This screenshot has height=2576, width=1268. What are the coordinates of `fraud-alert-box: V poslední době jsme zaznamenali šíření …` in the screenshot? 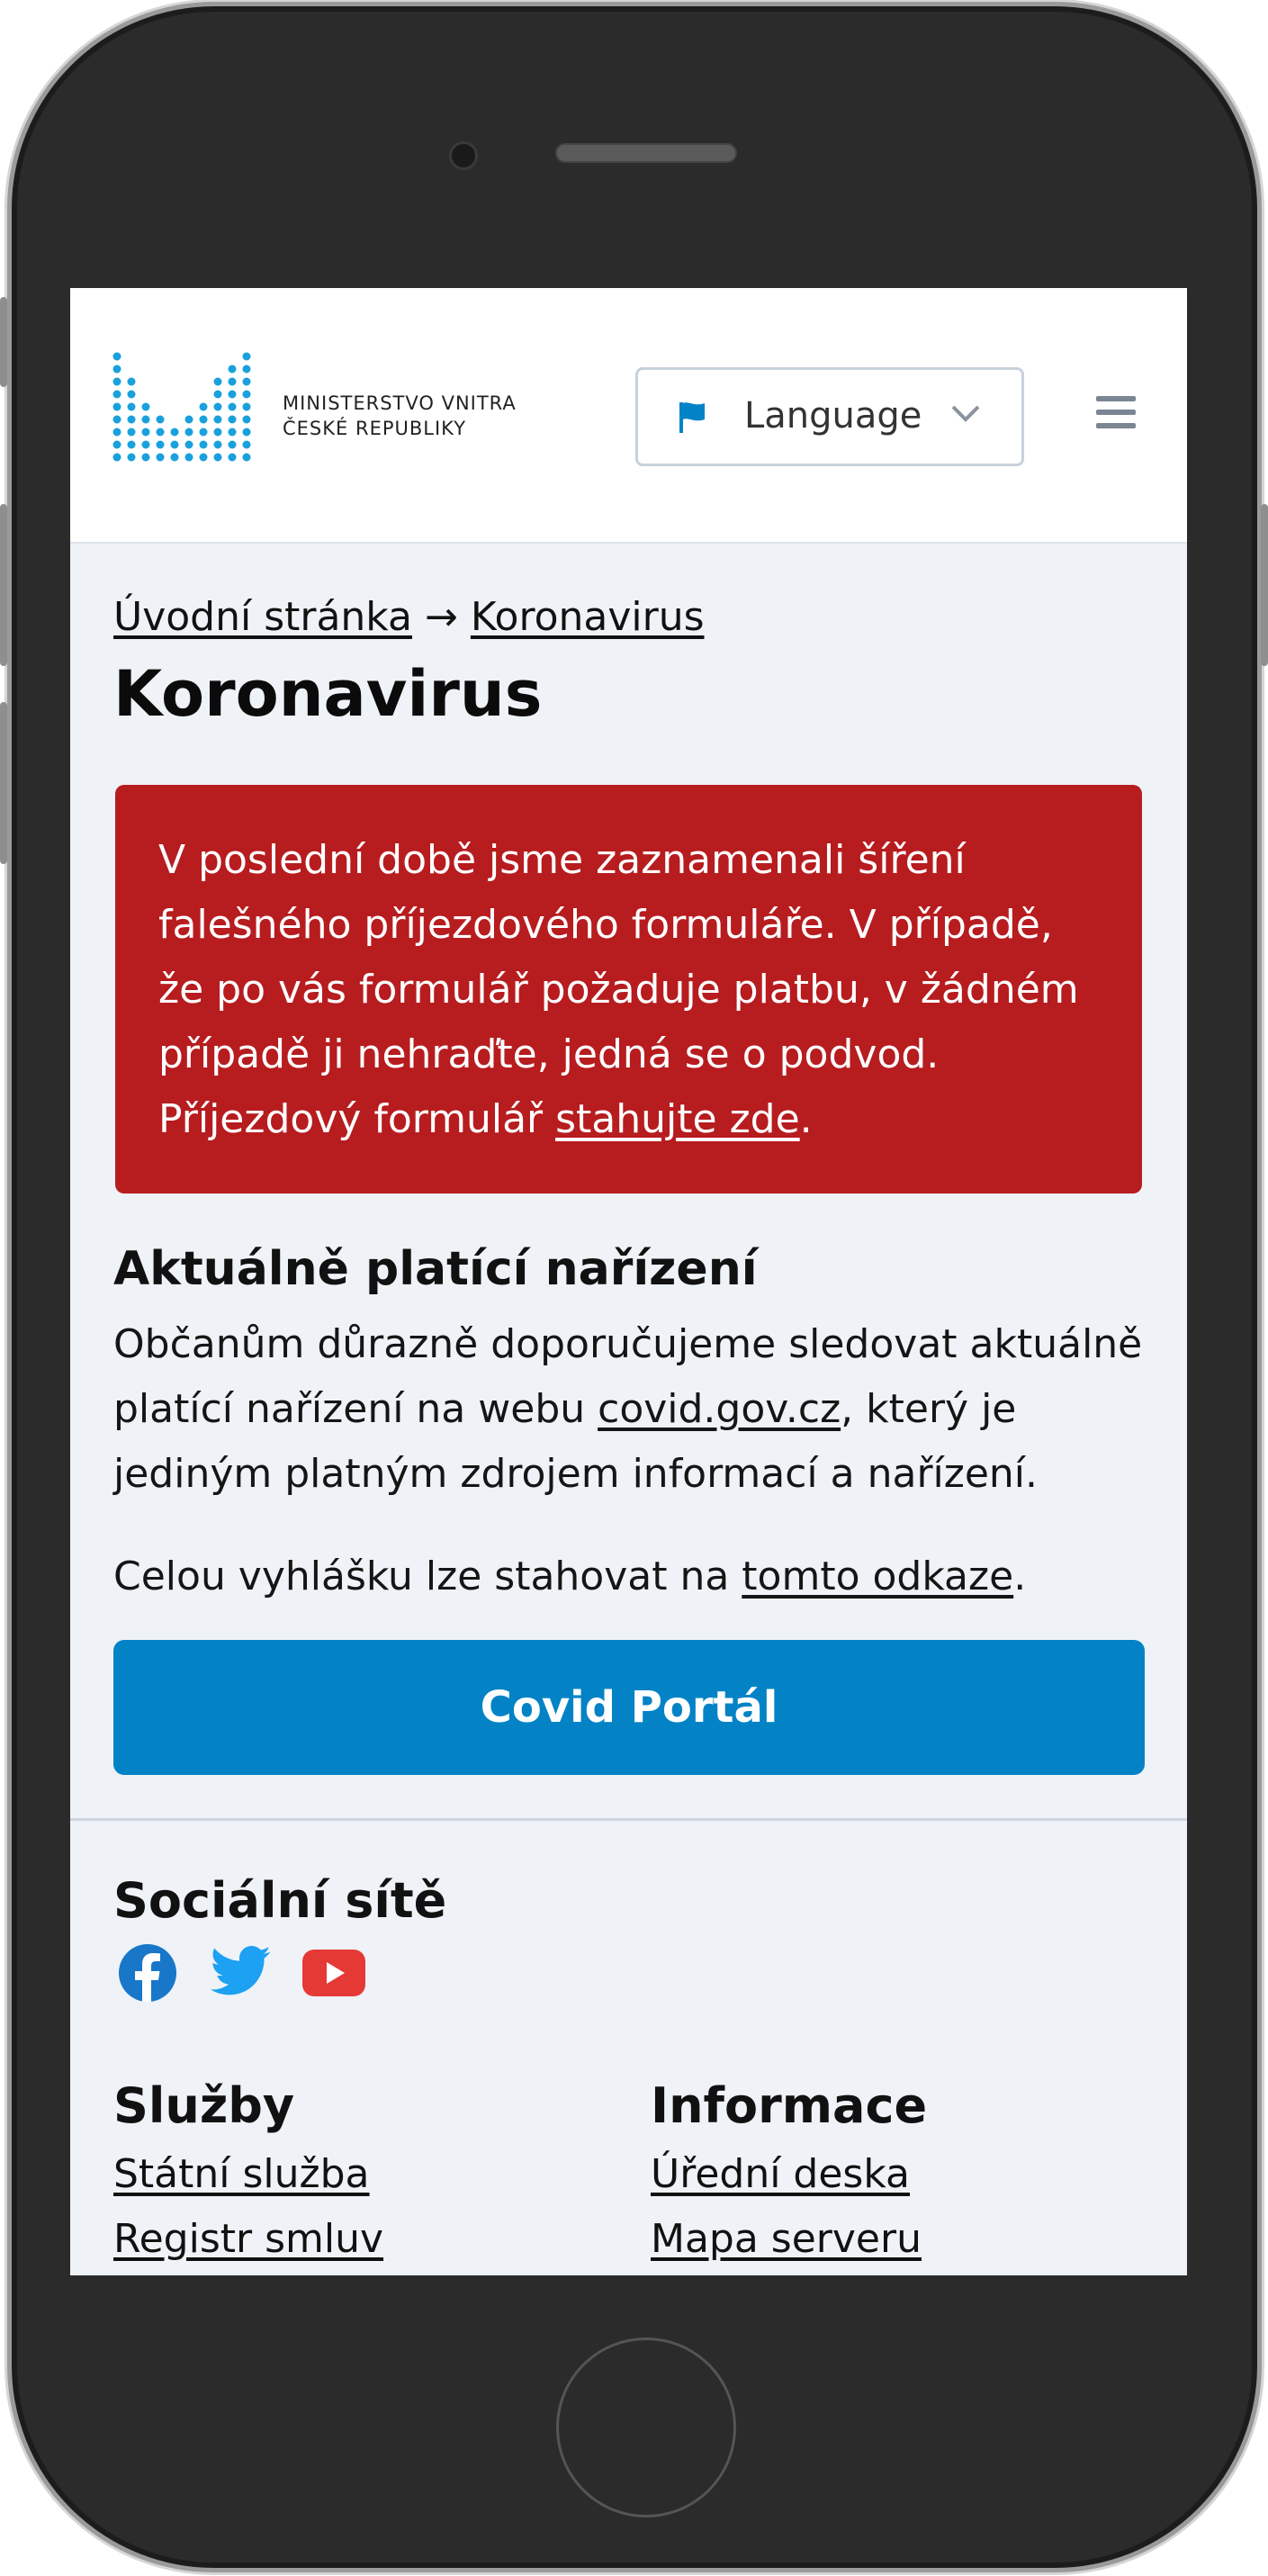 It's located at (628, 989).